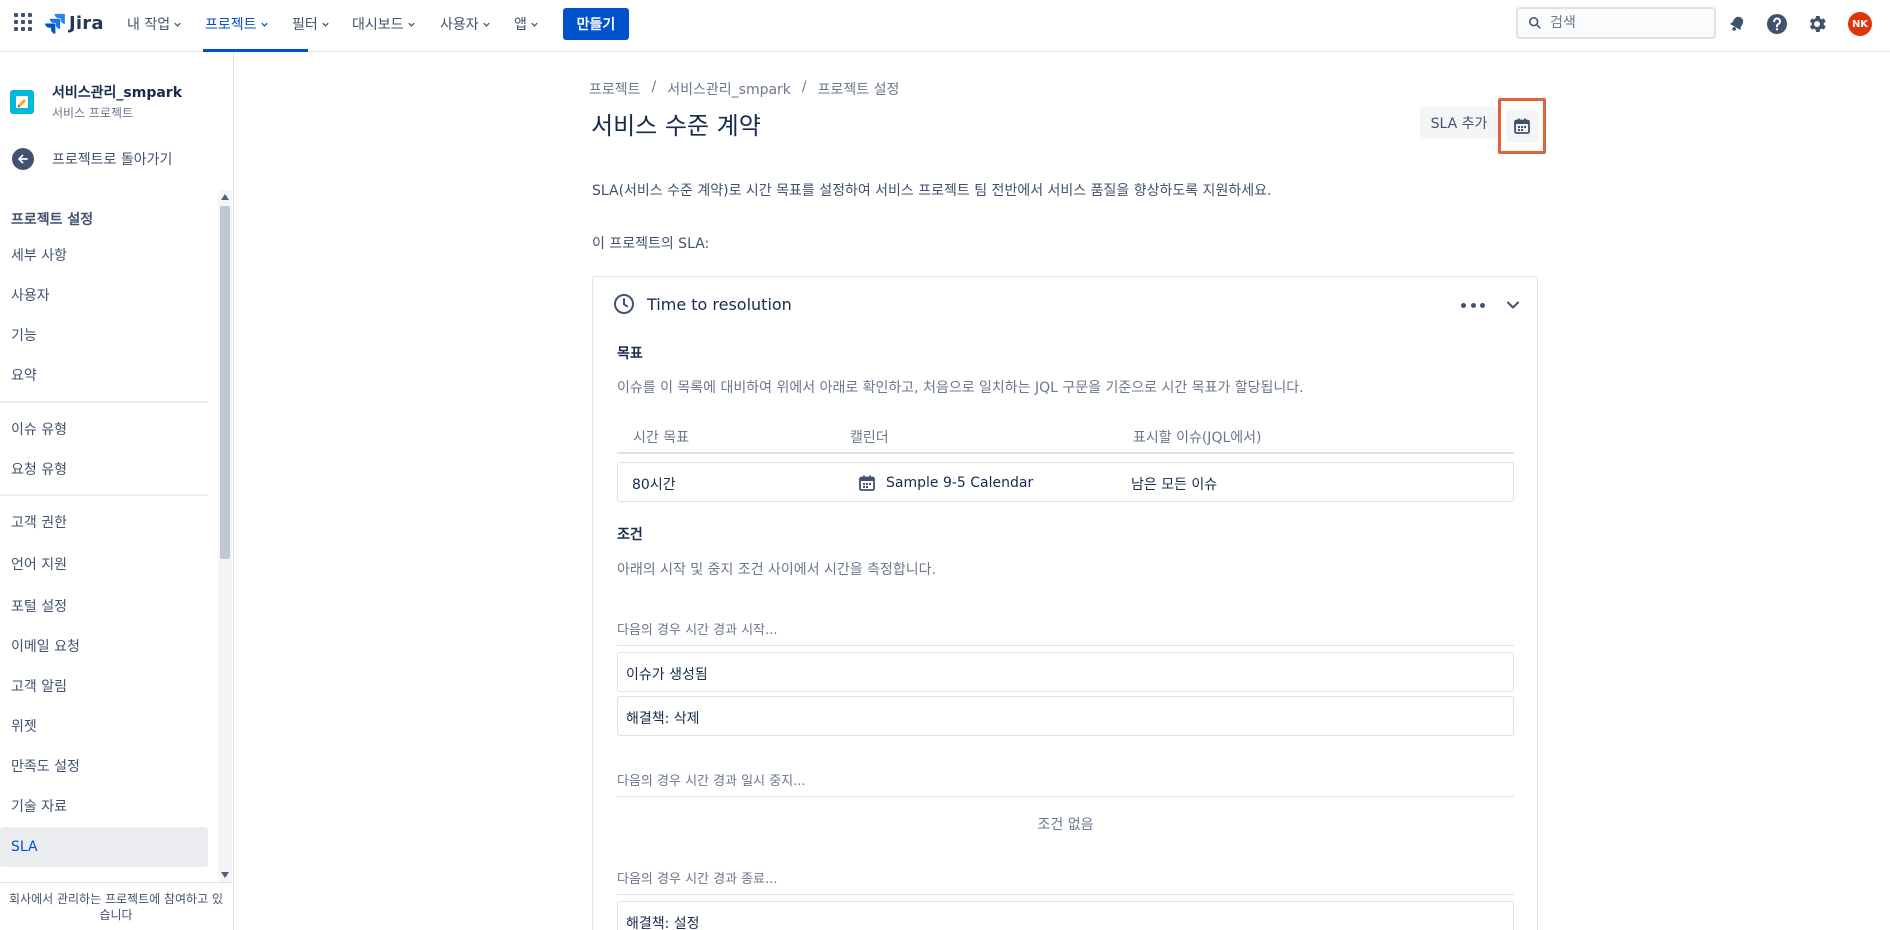  I want to click on start-condition-item: 해결책: 삭제, so click(1065, 716).